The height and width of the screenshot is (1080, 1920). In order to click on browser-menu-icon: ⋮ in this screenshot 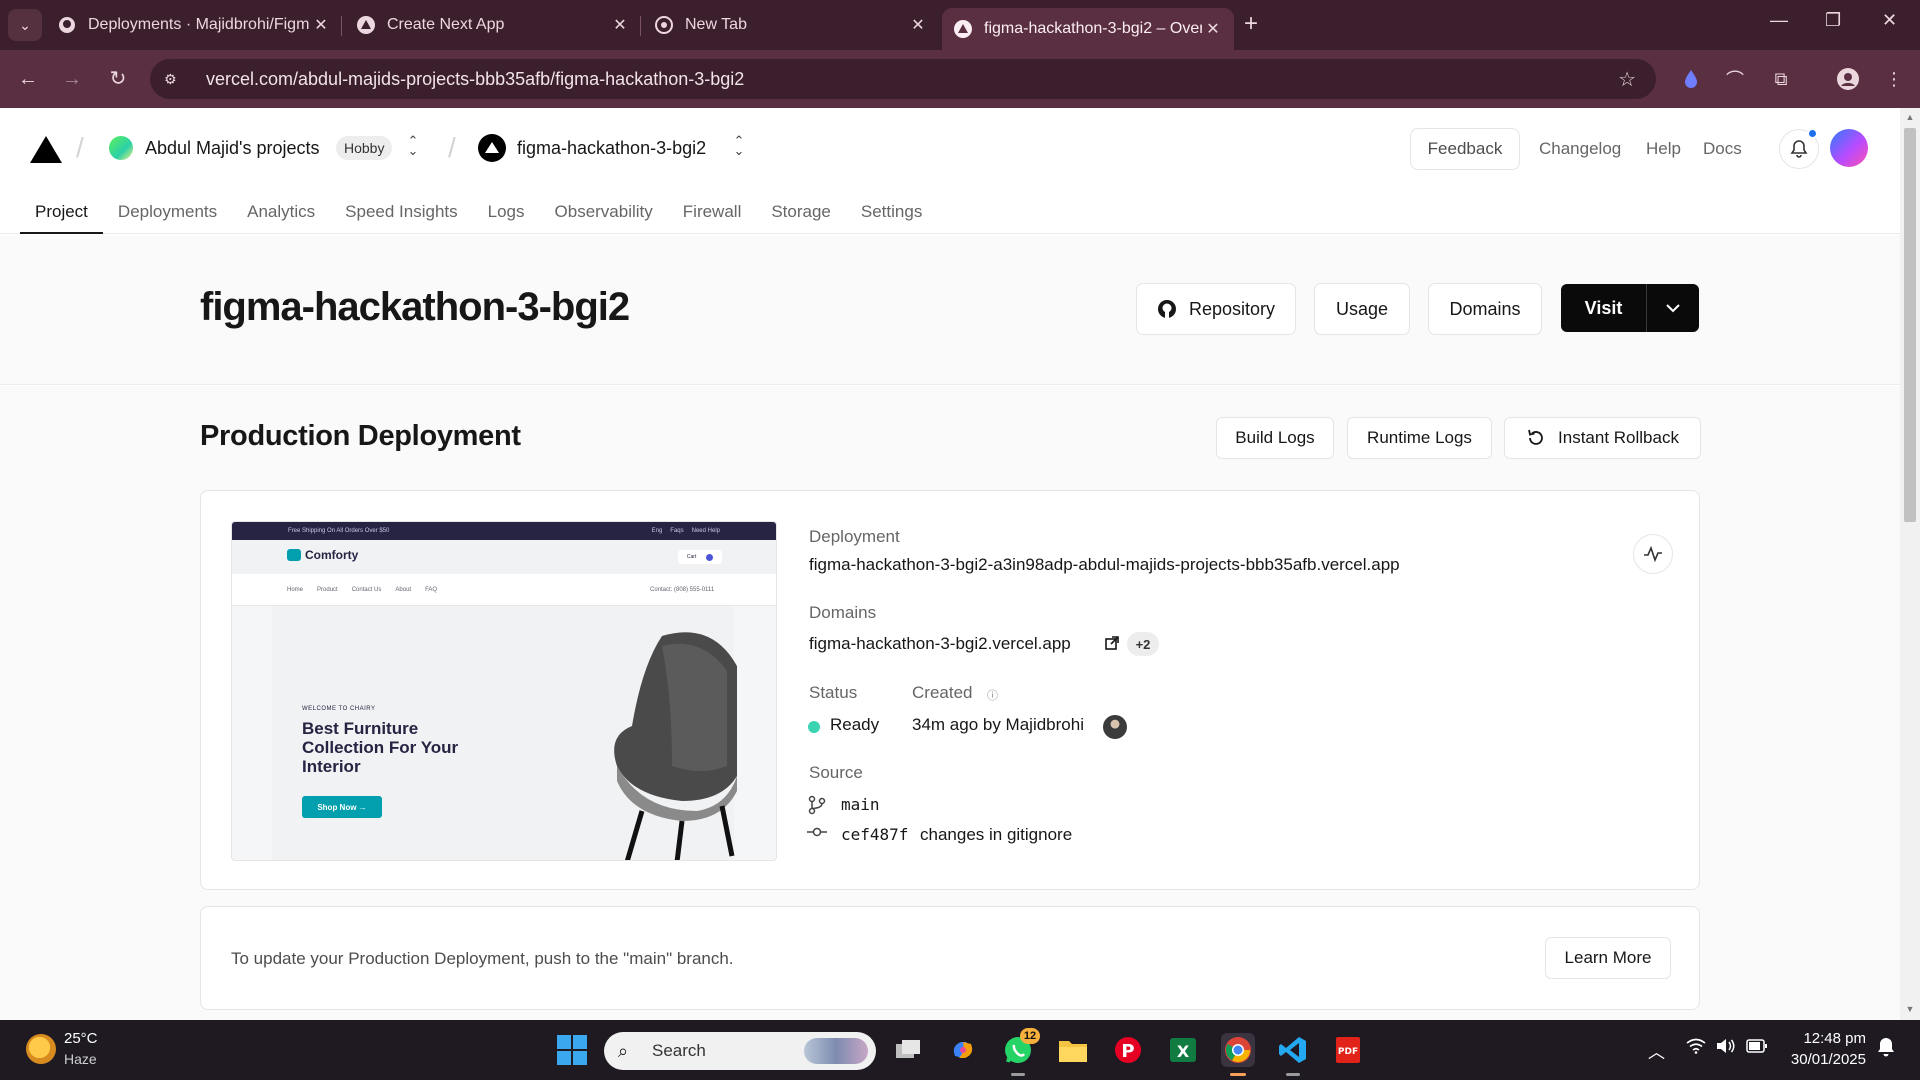, I will do `click(1894, 79)`.